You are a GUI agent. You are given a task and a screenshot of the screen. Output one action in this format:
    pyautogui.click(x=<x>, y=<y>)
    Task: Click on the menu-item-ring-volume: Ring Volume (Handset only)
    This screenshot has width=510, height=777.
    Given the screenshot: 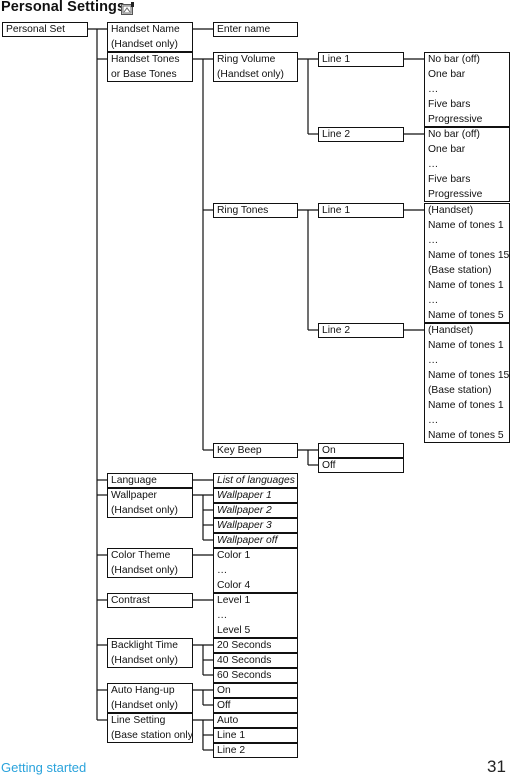 What is the action you would take?
    pyautogui.click(x=255, y=67)
    